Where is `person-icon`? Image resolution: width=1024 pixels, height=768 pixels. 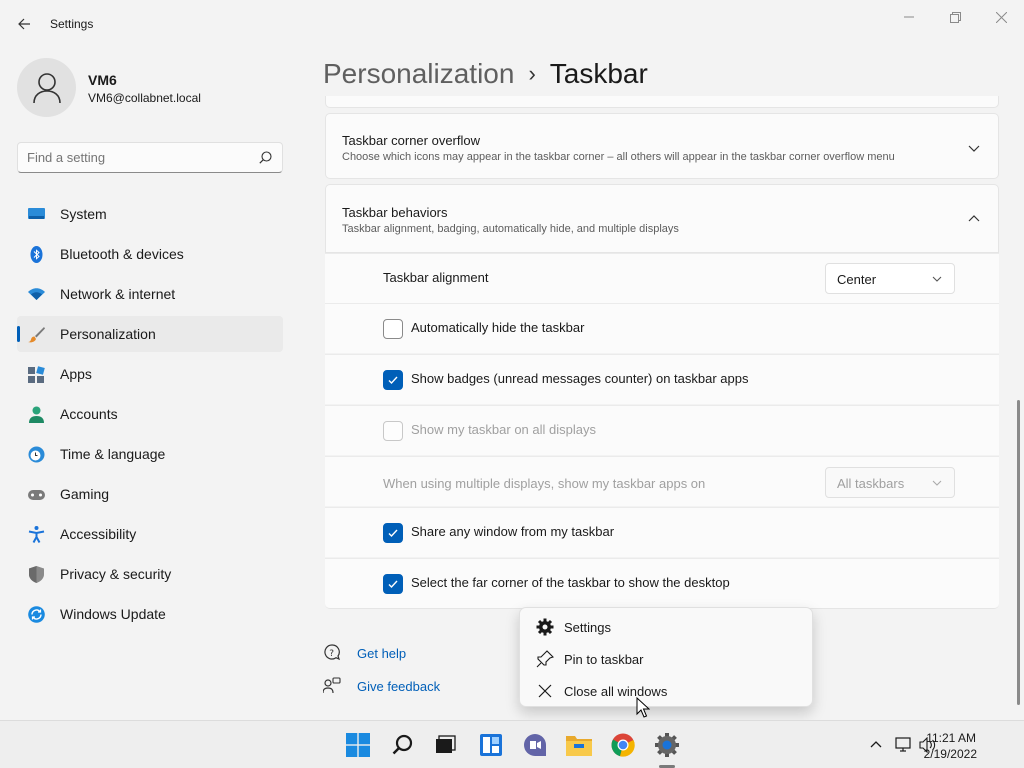 person-icon is located at coordinates (36, 414).